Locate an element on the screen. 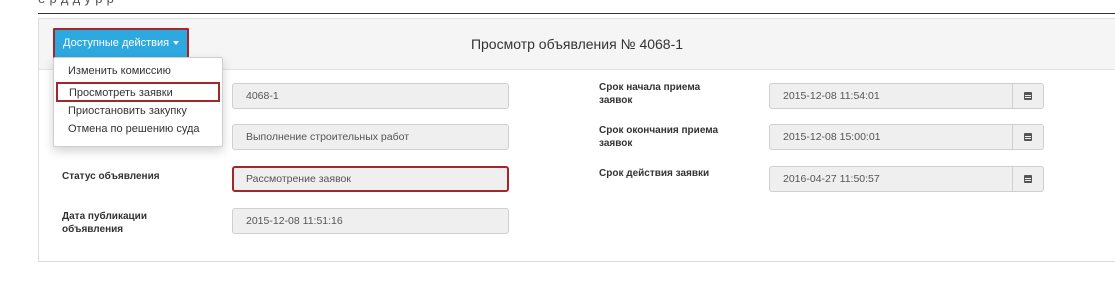 This screenshot has width=1115, height=284. end-date-field: 2015-12-08 15:00:01 is located at coordinates (891, 137).